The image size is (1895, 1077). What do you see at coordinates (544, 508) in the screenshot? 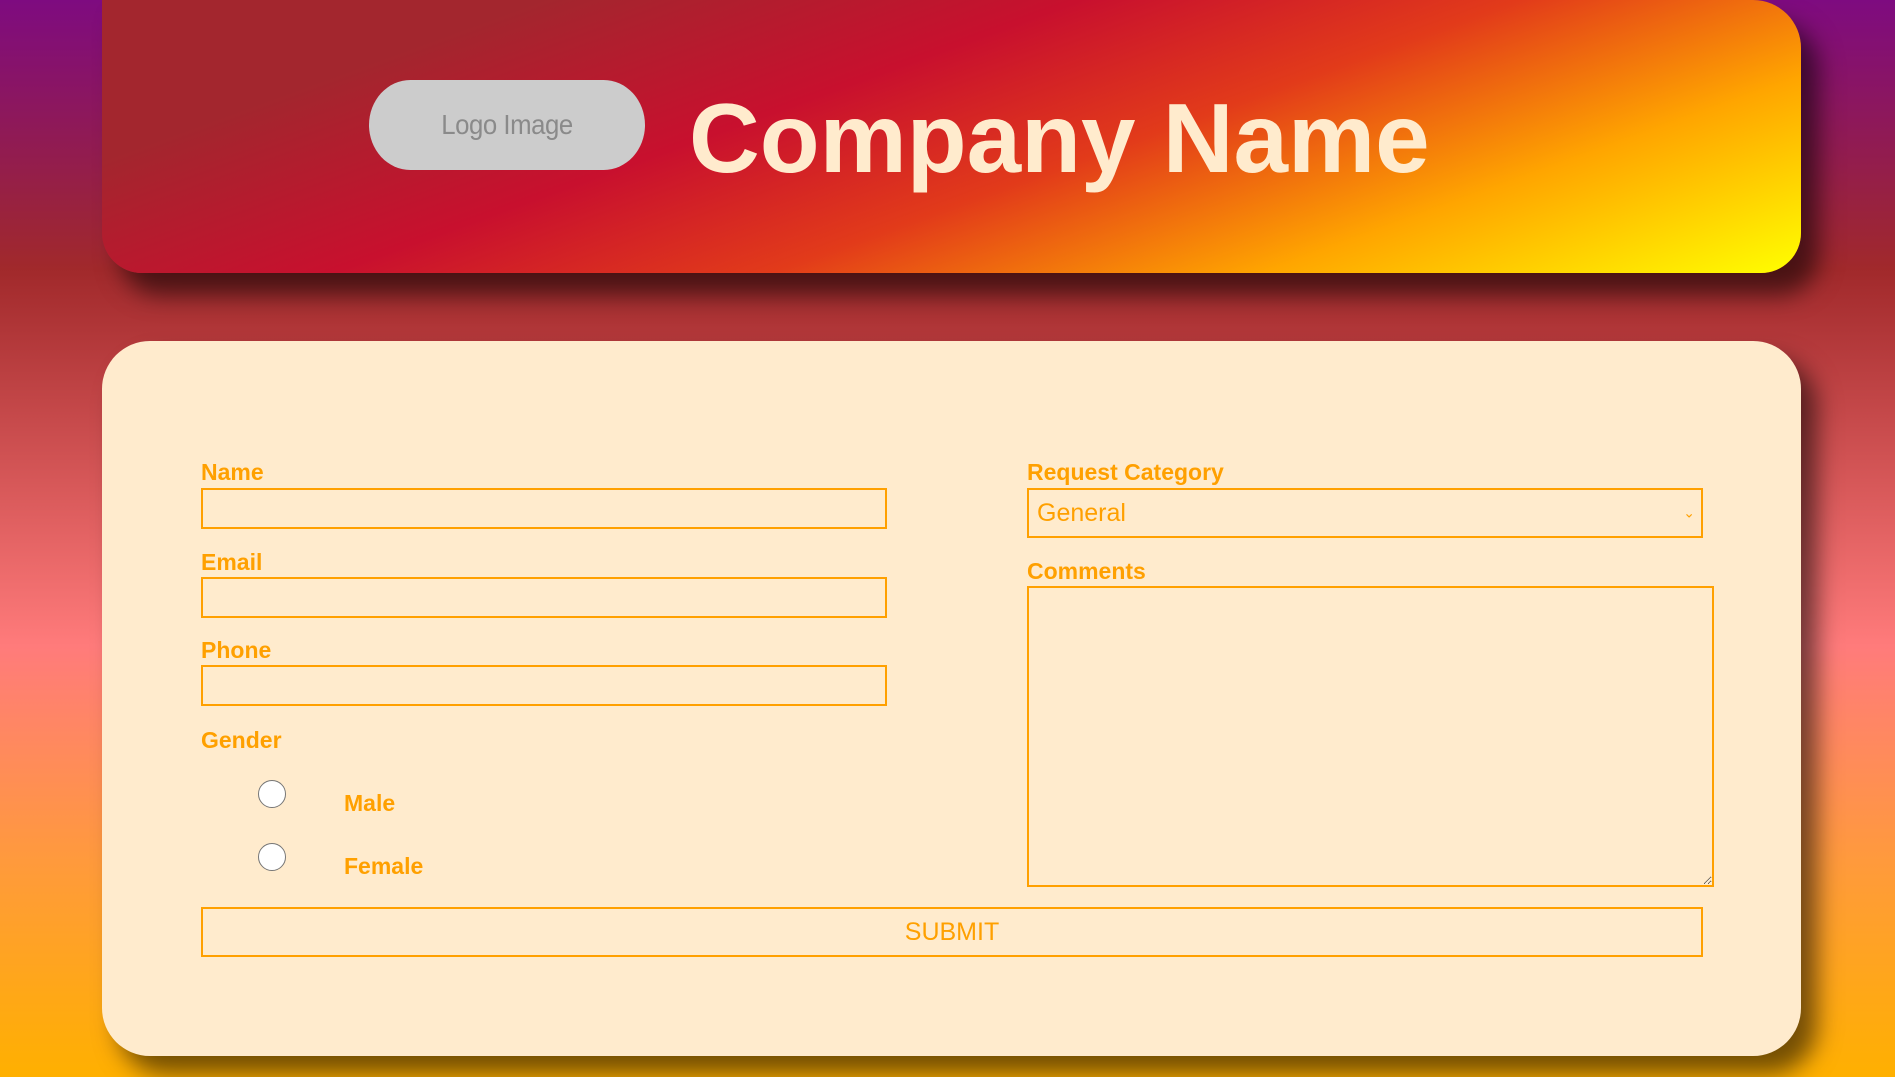
I see `name-input` at bounding box center [544, 508].